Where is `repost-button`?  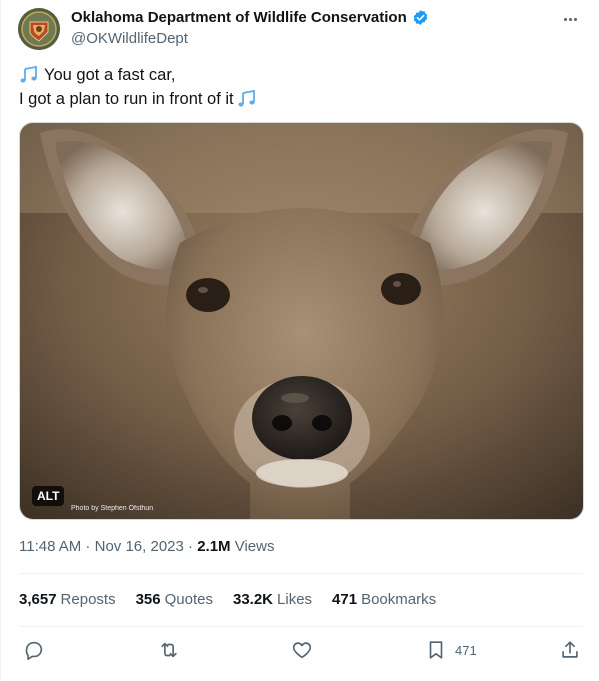
repost-button is located at coordinates (169, 650).